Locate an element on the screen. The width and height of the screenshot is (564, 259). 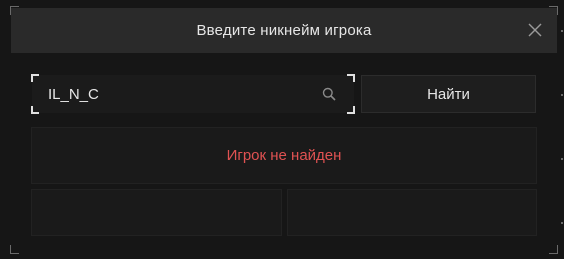
result-detail-panel-left is located at coordinates (156, 212).